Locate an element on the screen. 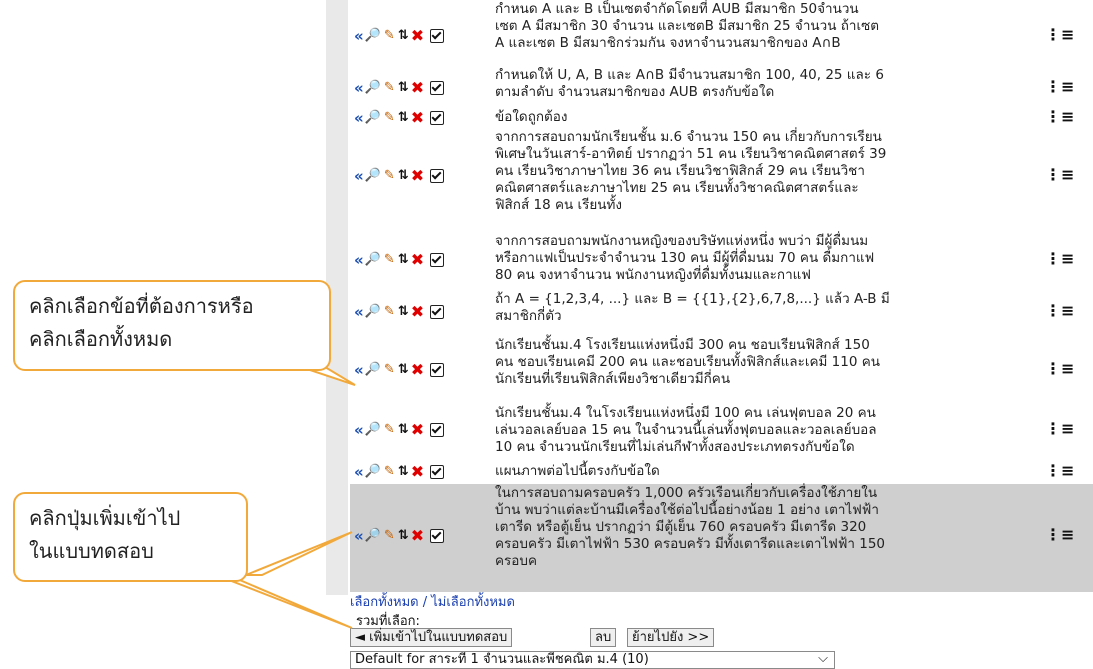 The image size is (1093, 669). callout-add-pointer is located at coordinates (276, 601).